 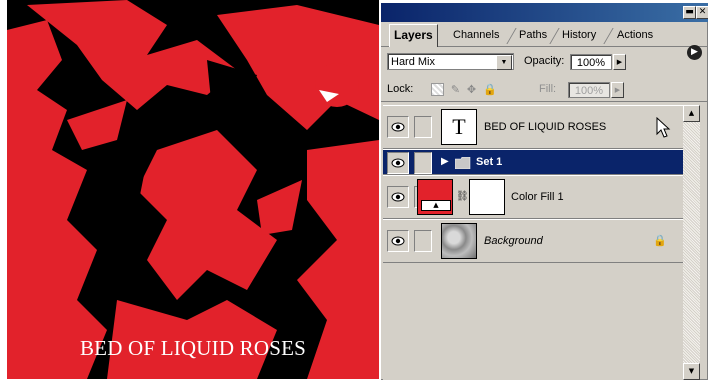 What do you see at coordinates (462, 196) in the screenshot?
I see `chain-link-icon: ⛓` at bounding box center [462, 196].